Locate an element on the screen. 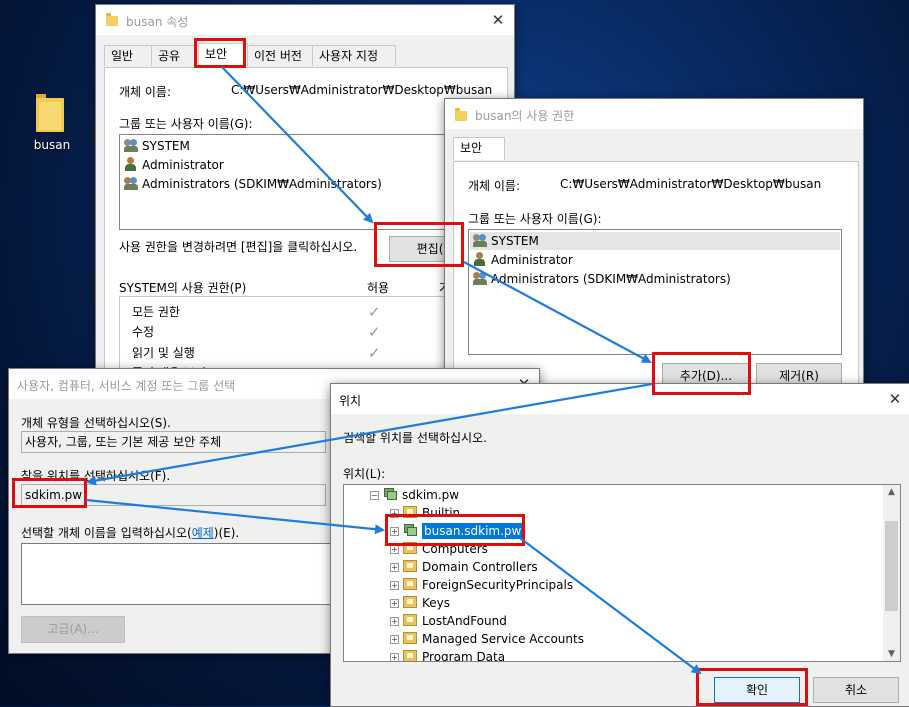 This screenshot has width=909, height=707. permissions-titlebar: busan의 사용 권한 is located at coordinates (654, 114).